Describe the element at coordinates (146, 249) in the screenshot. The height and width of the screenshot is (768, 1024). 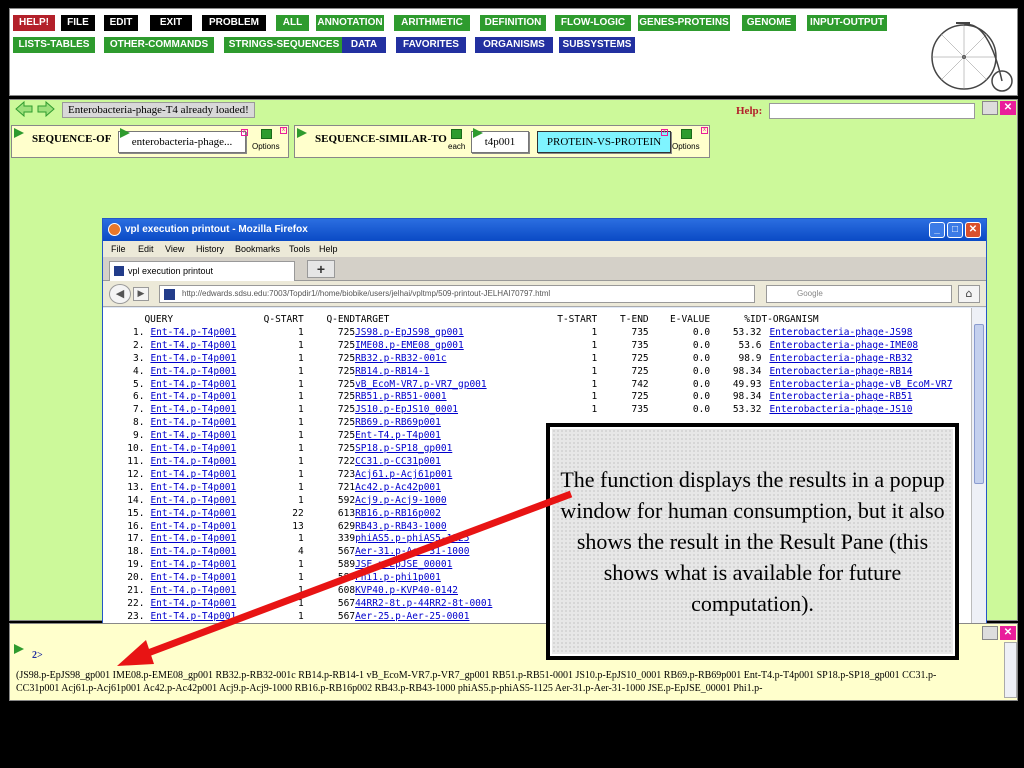
I see `menu-edit: Edit` at that location.